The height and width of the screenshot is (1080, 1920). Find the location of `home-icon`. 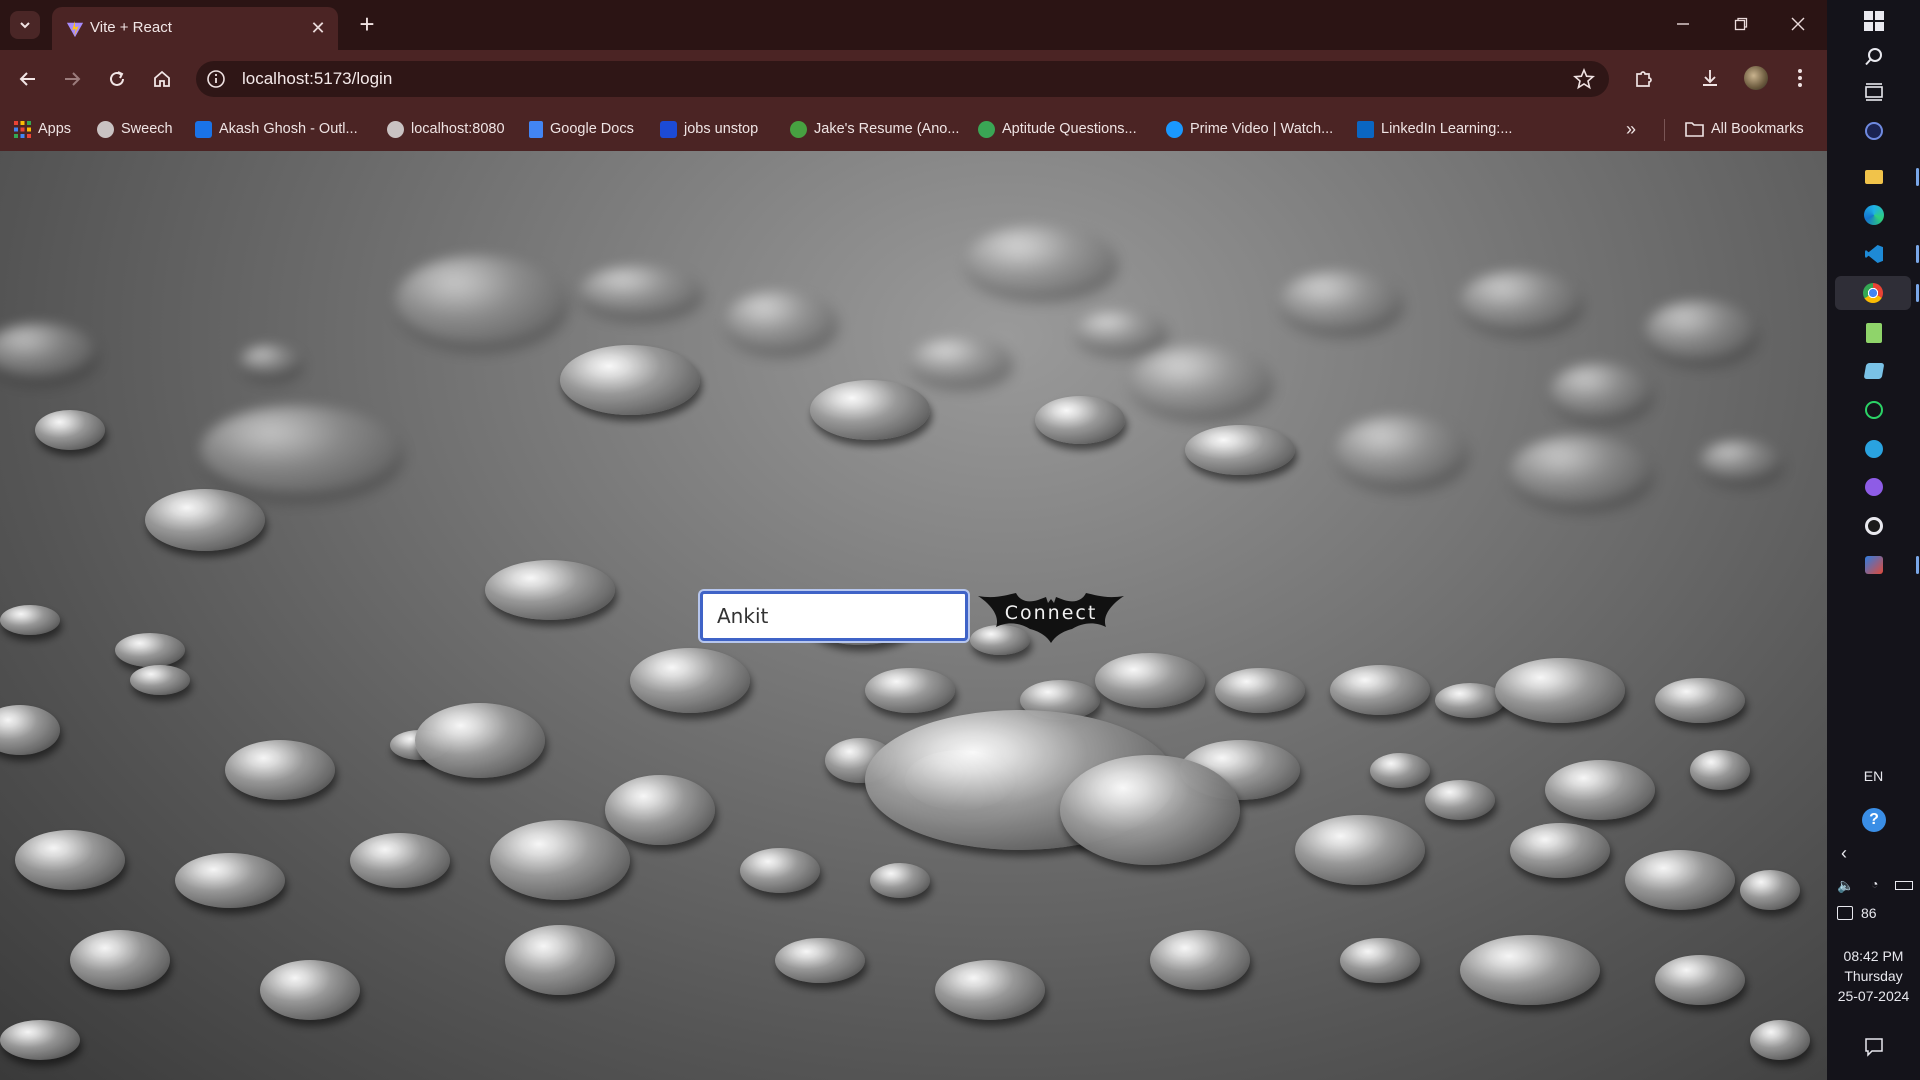

home-icon is located at coordinates (162, 78).